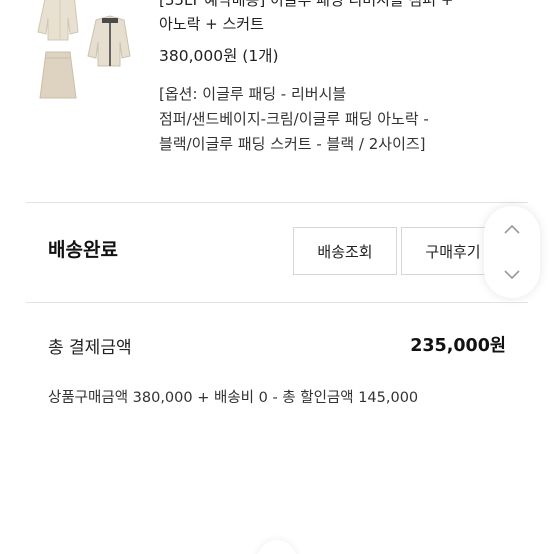 The width and height of the screenshot is (554, 554). What do you see at coordinates (90, 348) in the screenshot?
I see `total-payment-label: 총 결제금액` at bounding box center [90, 348].